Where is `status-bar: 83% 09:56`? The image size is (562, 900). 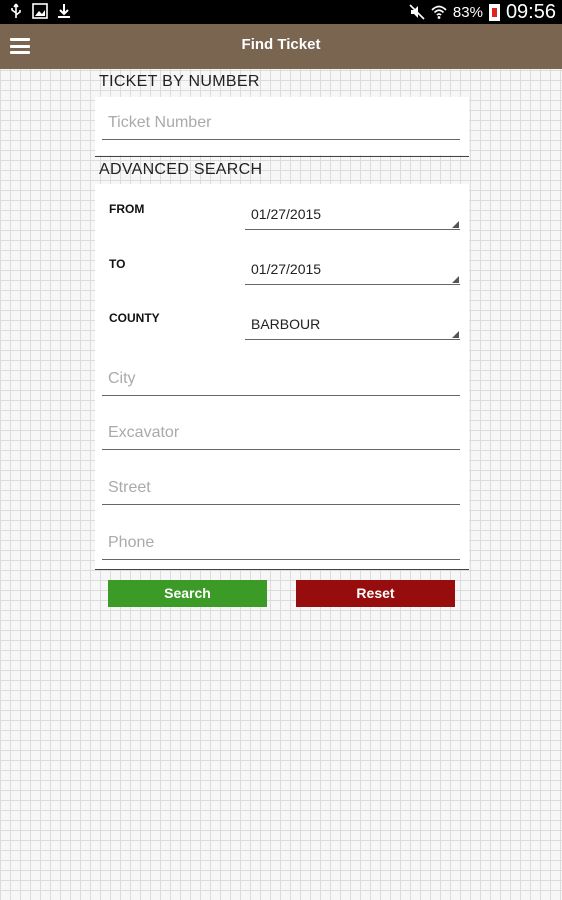
status-bar: 83% 09:56 is located at coordinates (281, 12).